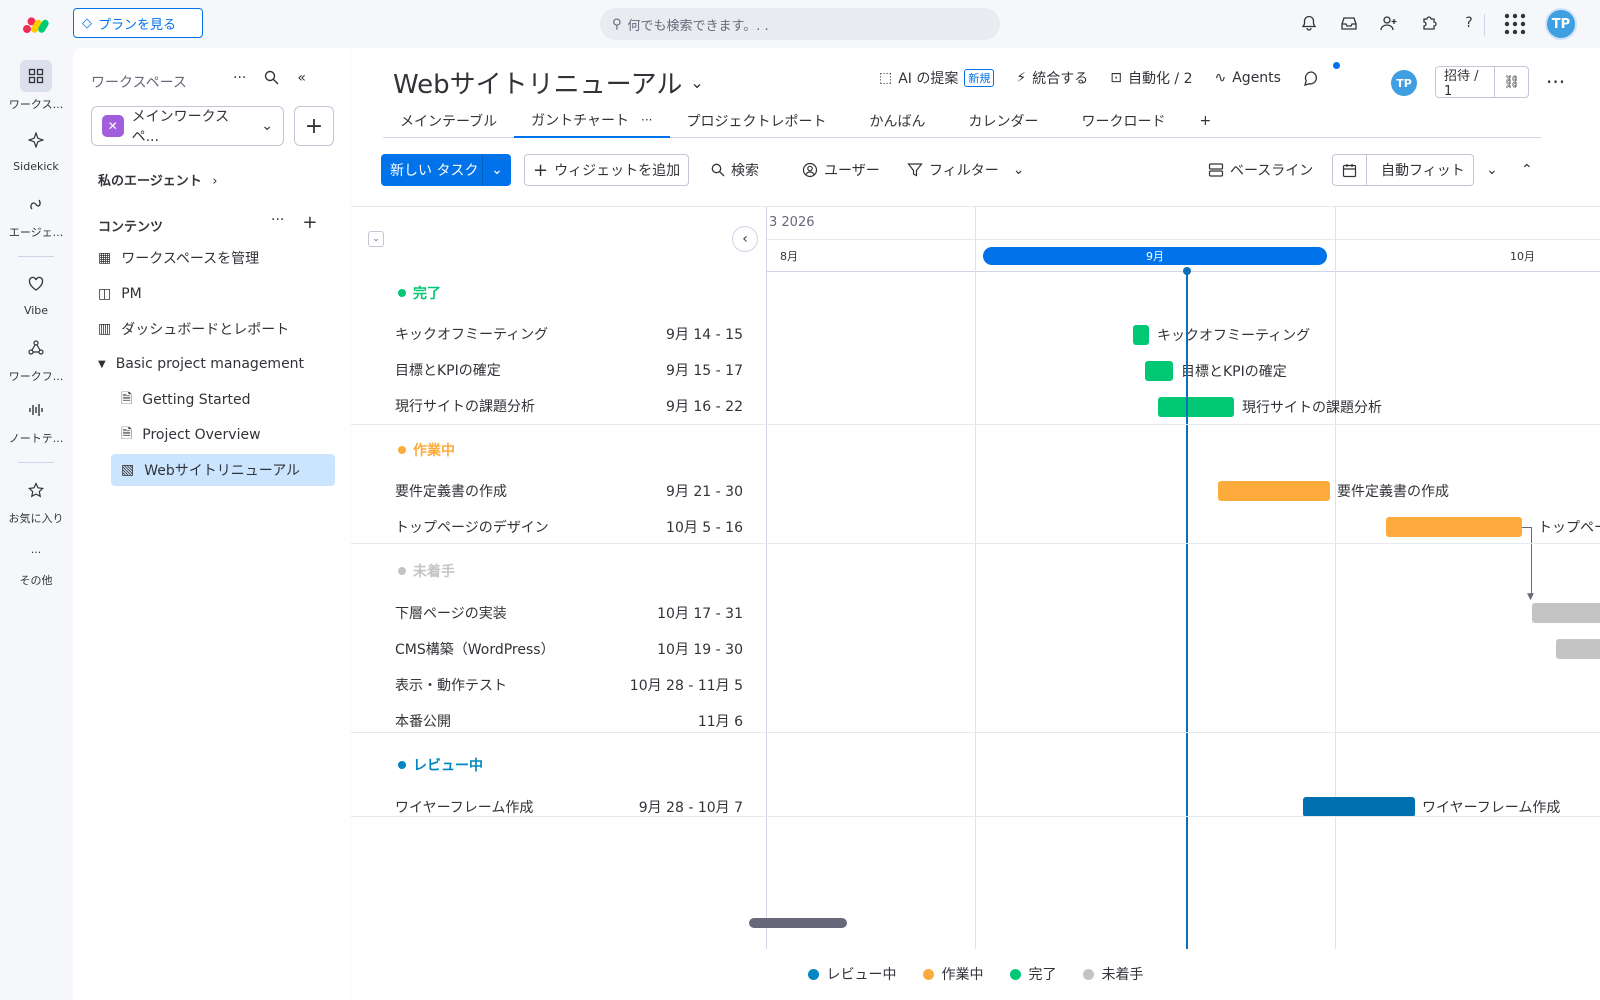 The width and height of the screenshot is (1600, 1000). What do you see at coordinates (36, 148) in the screenshot?
I see `rail-item-sidekick: Sidekick` at bounding box center [36, 148].